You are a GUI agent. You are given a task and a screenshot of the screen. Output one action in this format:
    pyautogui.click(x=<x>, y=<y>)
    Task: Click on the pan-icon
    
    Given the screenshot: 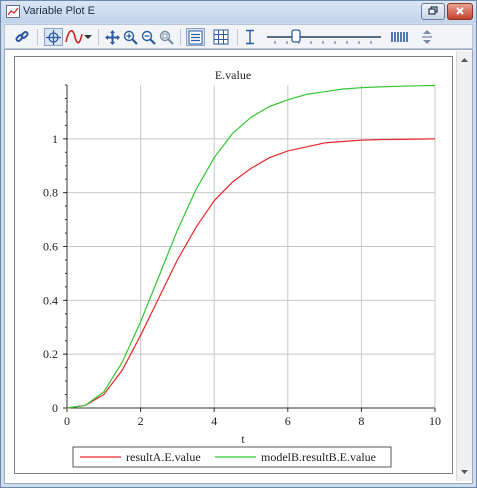 What is the action you would take?
    pyautogui.click(x=112, y=37)
    